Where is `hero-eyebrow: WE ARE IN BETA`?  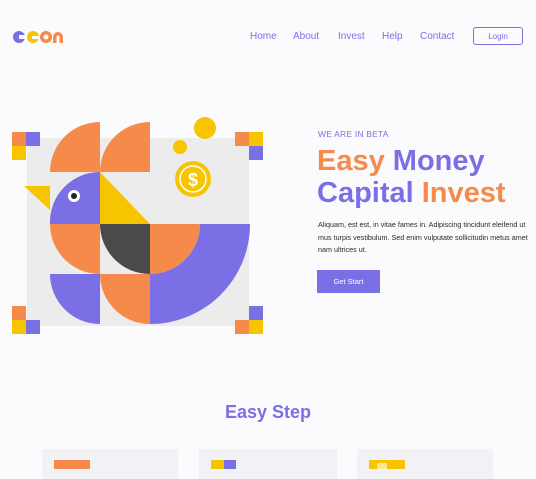
hero-eyebrow: WE ARE IN BETA is located at coordinates (353, 134).